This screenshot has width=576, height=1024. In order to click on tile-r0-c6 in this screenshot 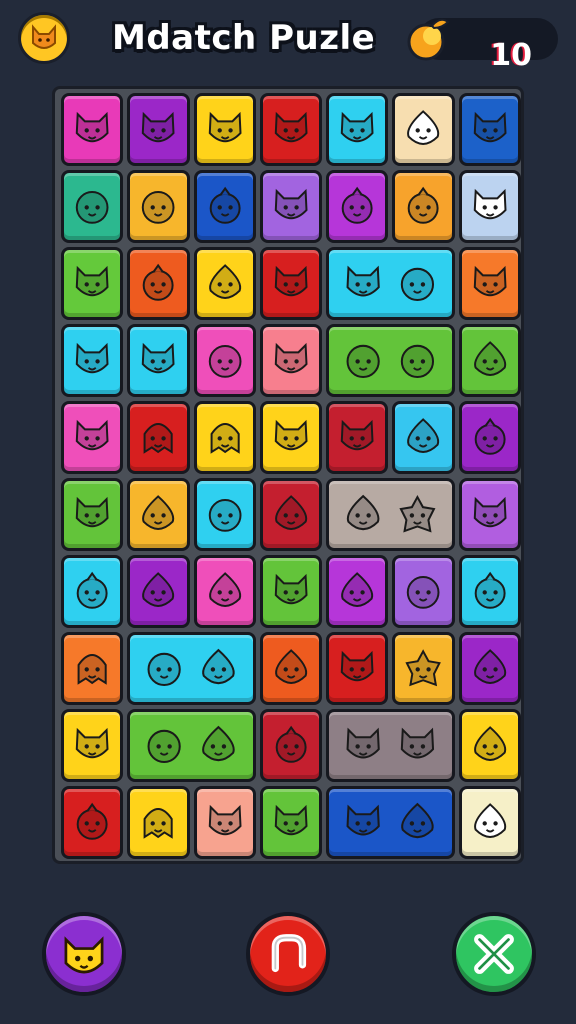, I will do `click(489, 129)`.